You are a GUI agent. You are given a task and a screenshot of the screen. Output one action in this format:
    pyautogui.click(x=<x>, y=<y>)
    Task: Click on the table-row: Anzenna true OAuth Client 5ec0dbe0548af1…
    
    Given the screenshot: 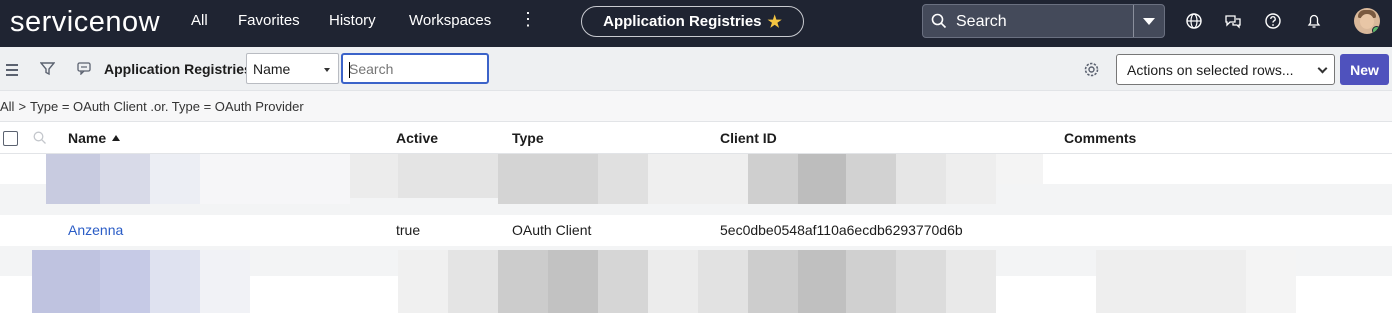 What is the action you would take?
    pyautogui.click(x=696, y=230)
    